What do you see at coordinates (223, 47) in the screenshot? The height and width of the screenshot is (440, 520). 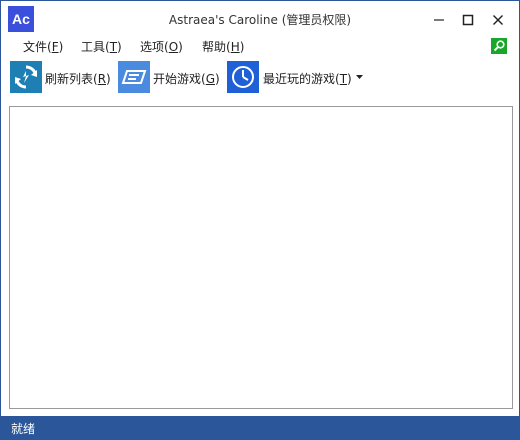 I see `menu-help: 帮助(H)` at bounding box center [223, 47].